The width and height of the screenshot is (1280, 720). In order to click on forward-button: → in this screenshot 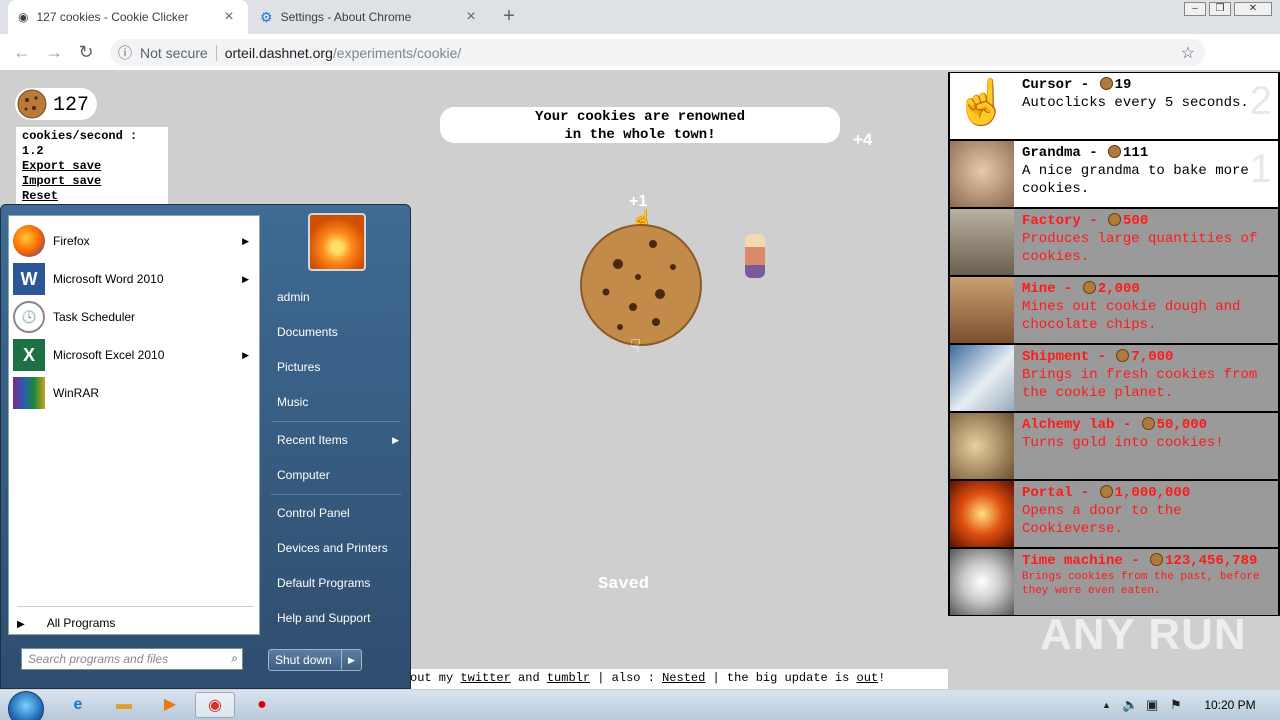, I will do `click(54, 52)`.